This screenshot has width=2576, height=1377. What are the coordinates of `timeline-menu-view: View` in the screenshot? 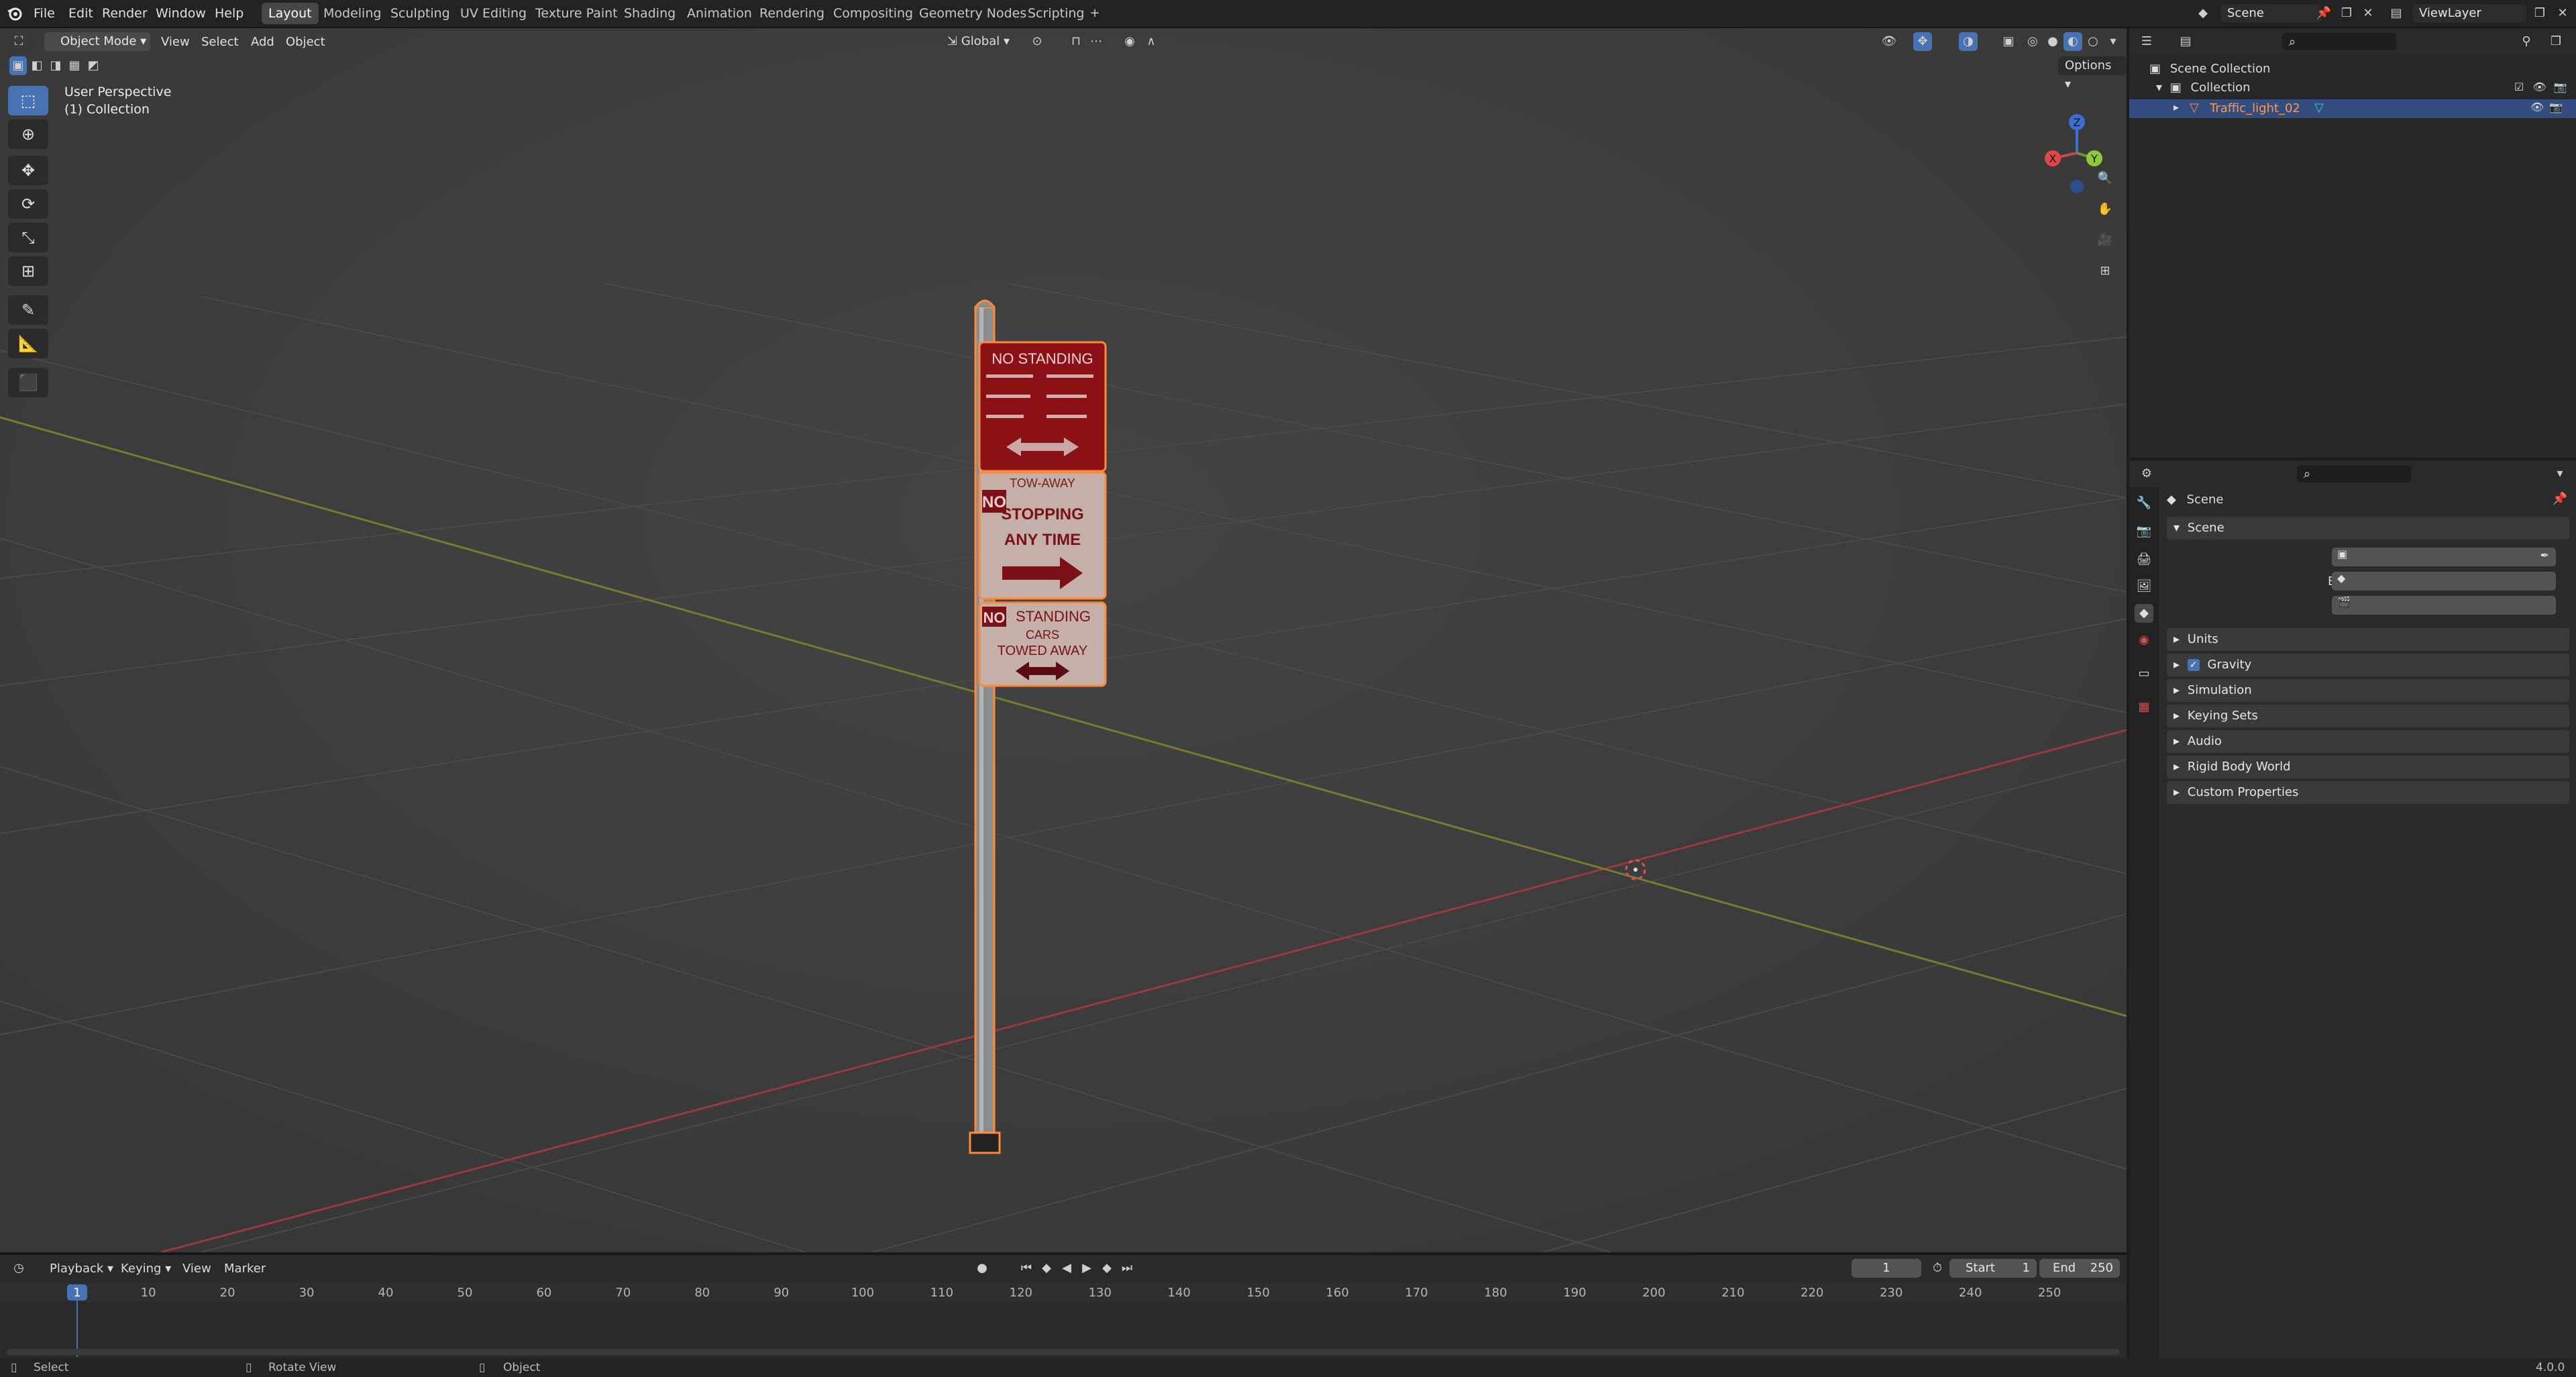 It's located at (196, 1269).